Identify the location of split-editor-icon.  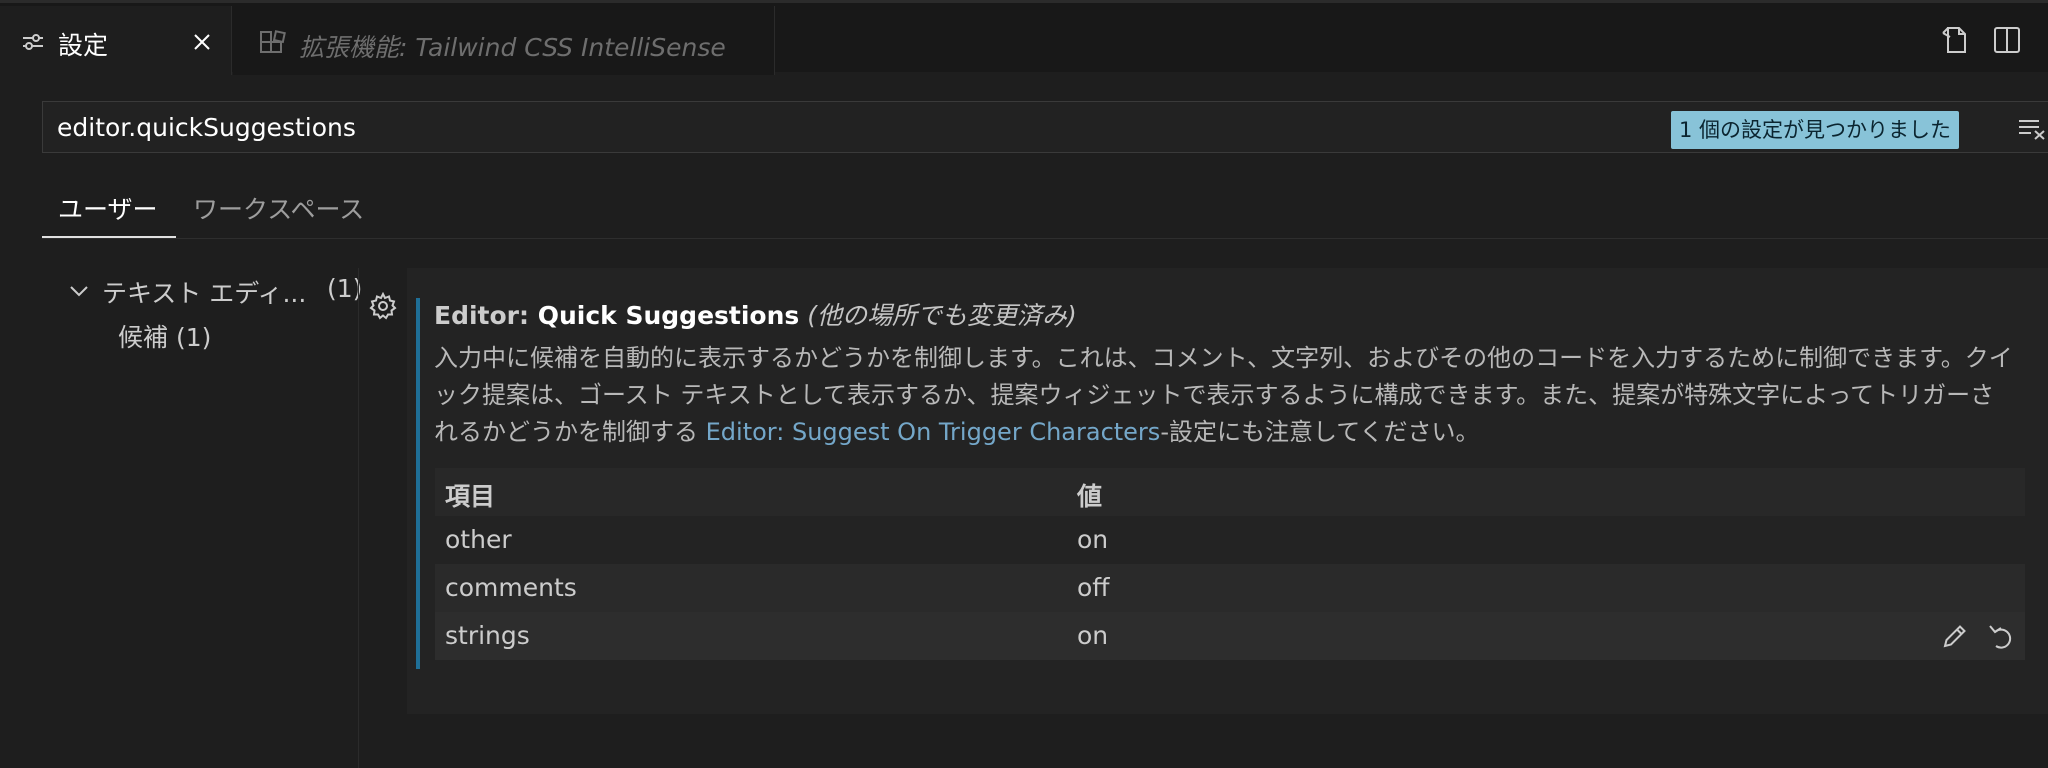
(2007, 40).